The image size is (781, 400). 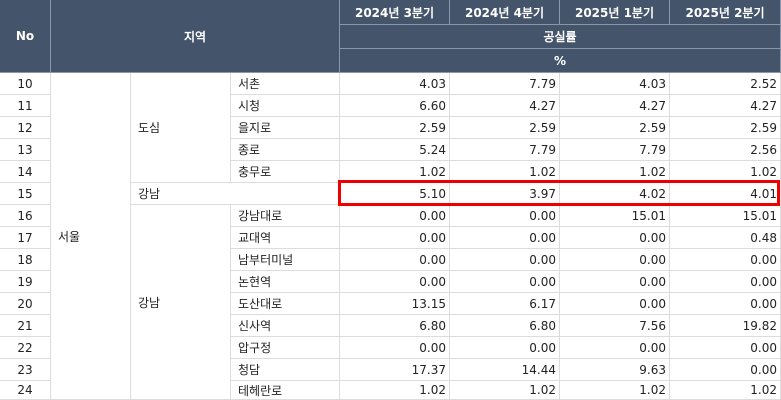 I want to click on row-area: 강남대로, so click(x=285, y=216).